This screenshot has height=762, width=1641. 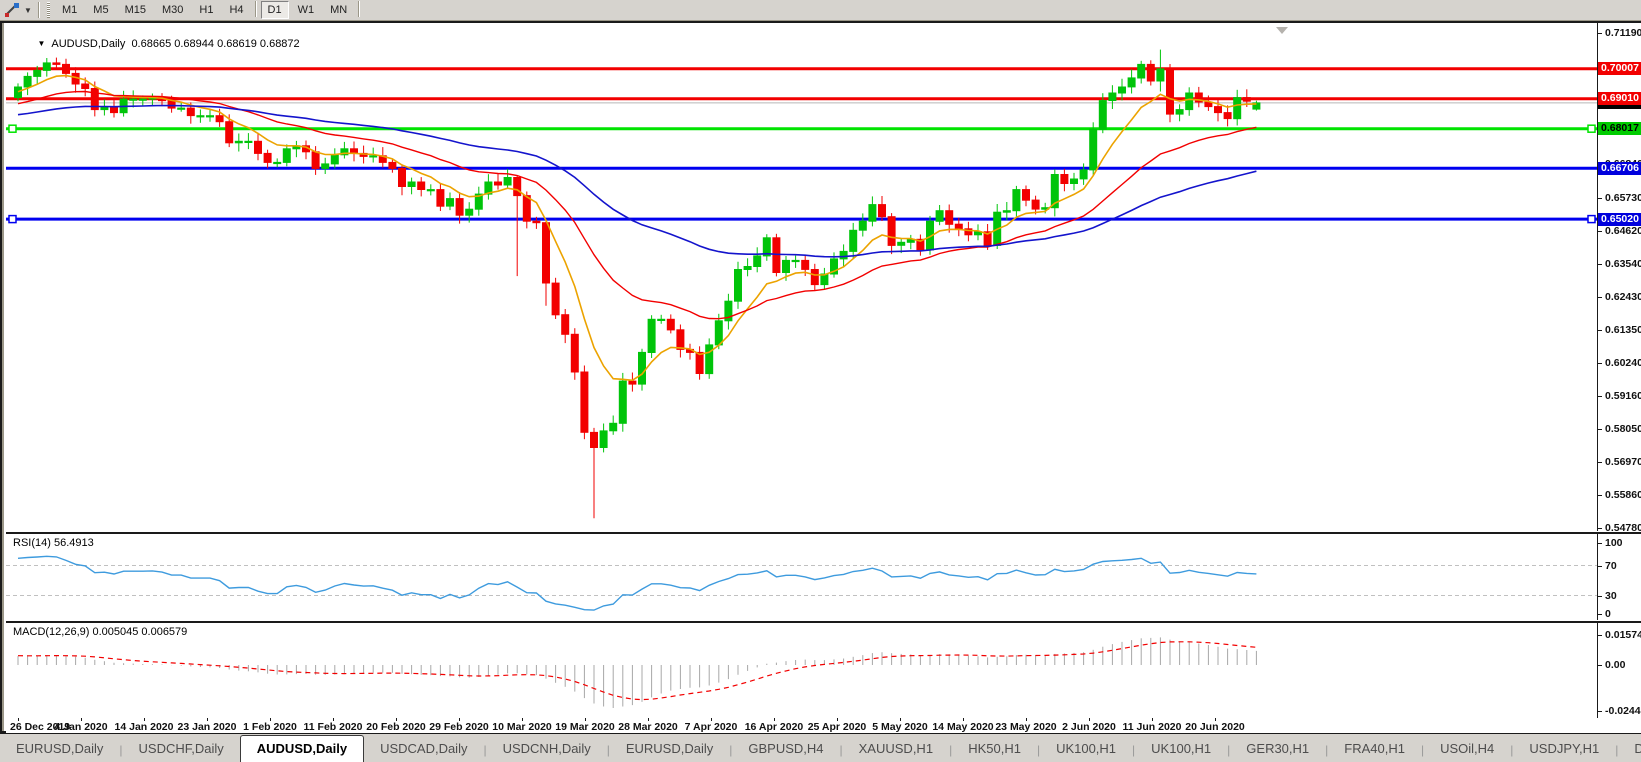 I want to click on toolbar-drag-grip, so click(x=48, y=10).